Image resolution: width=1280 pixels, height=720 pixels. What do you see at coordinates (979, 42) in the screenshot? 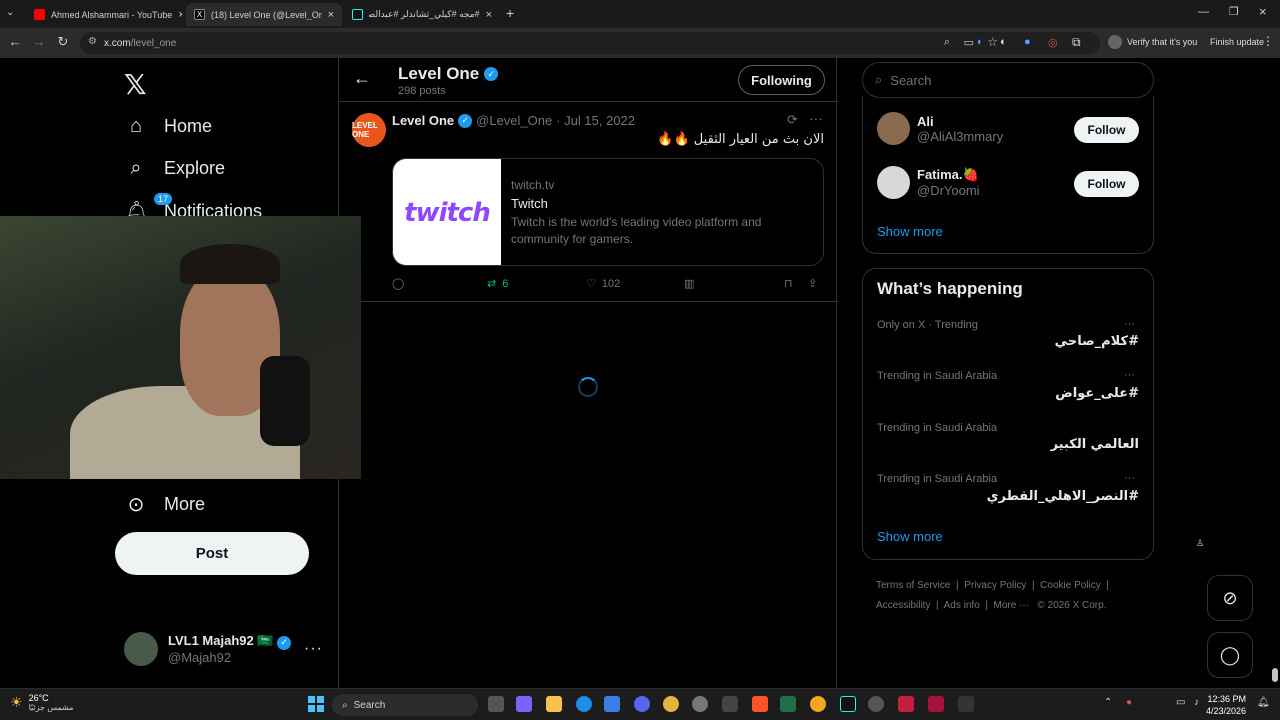
I see `extension-icon: ◗` at bounding box center [979, 42].